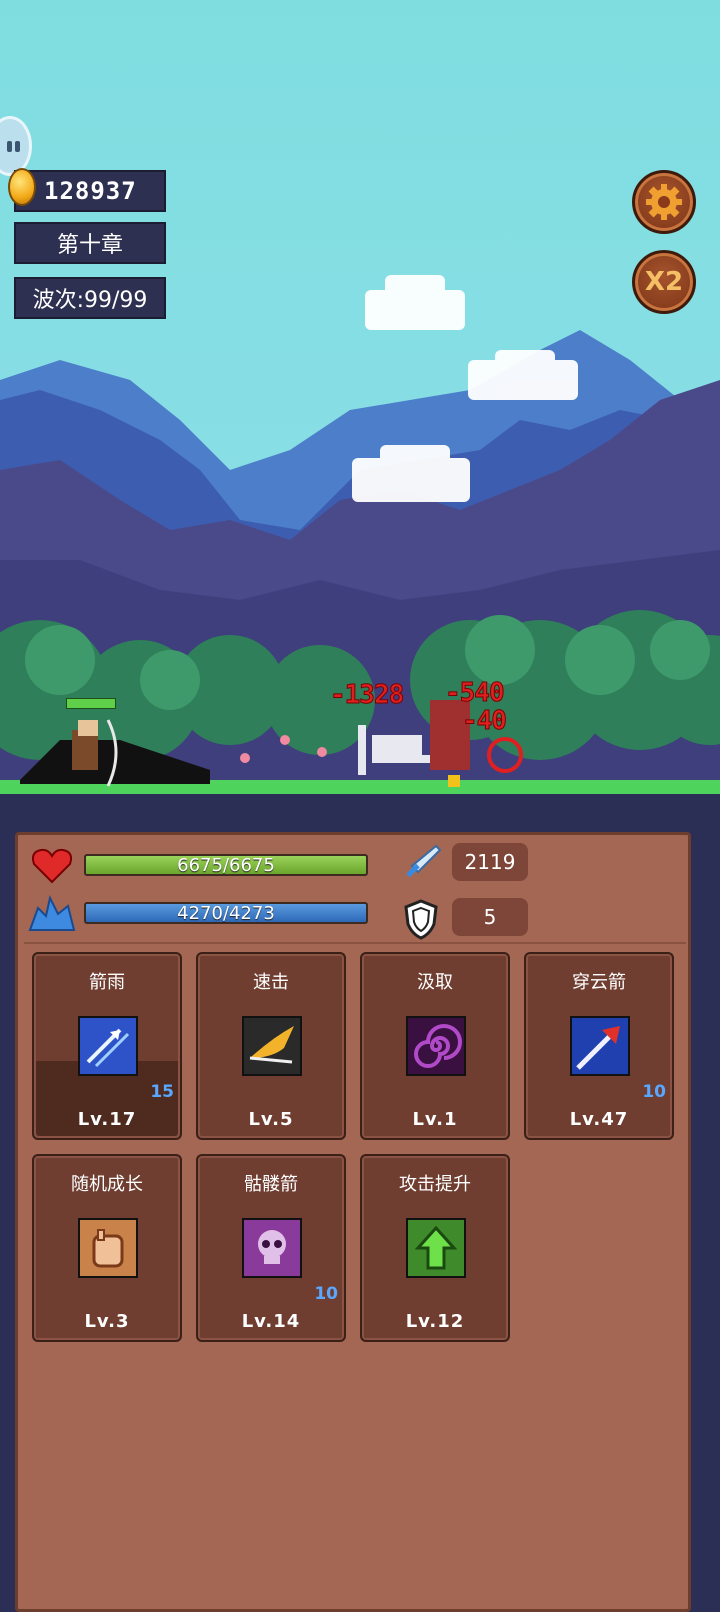 The width and height of the screenshot is (720, 1612). I want to click on heart-icon, so click(52, 866).